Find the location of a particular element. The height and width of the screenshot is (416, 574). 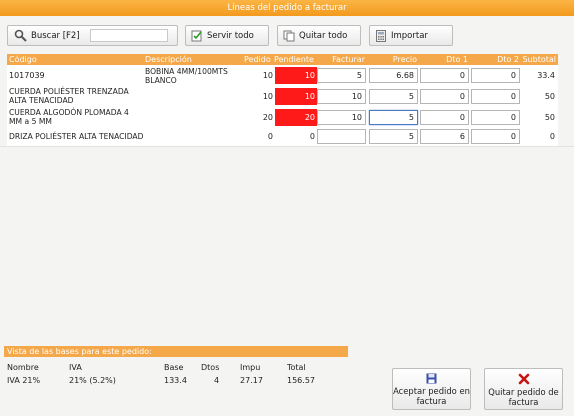

col-precio: Precio is located at coordinates (405, 59).